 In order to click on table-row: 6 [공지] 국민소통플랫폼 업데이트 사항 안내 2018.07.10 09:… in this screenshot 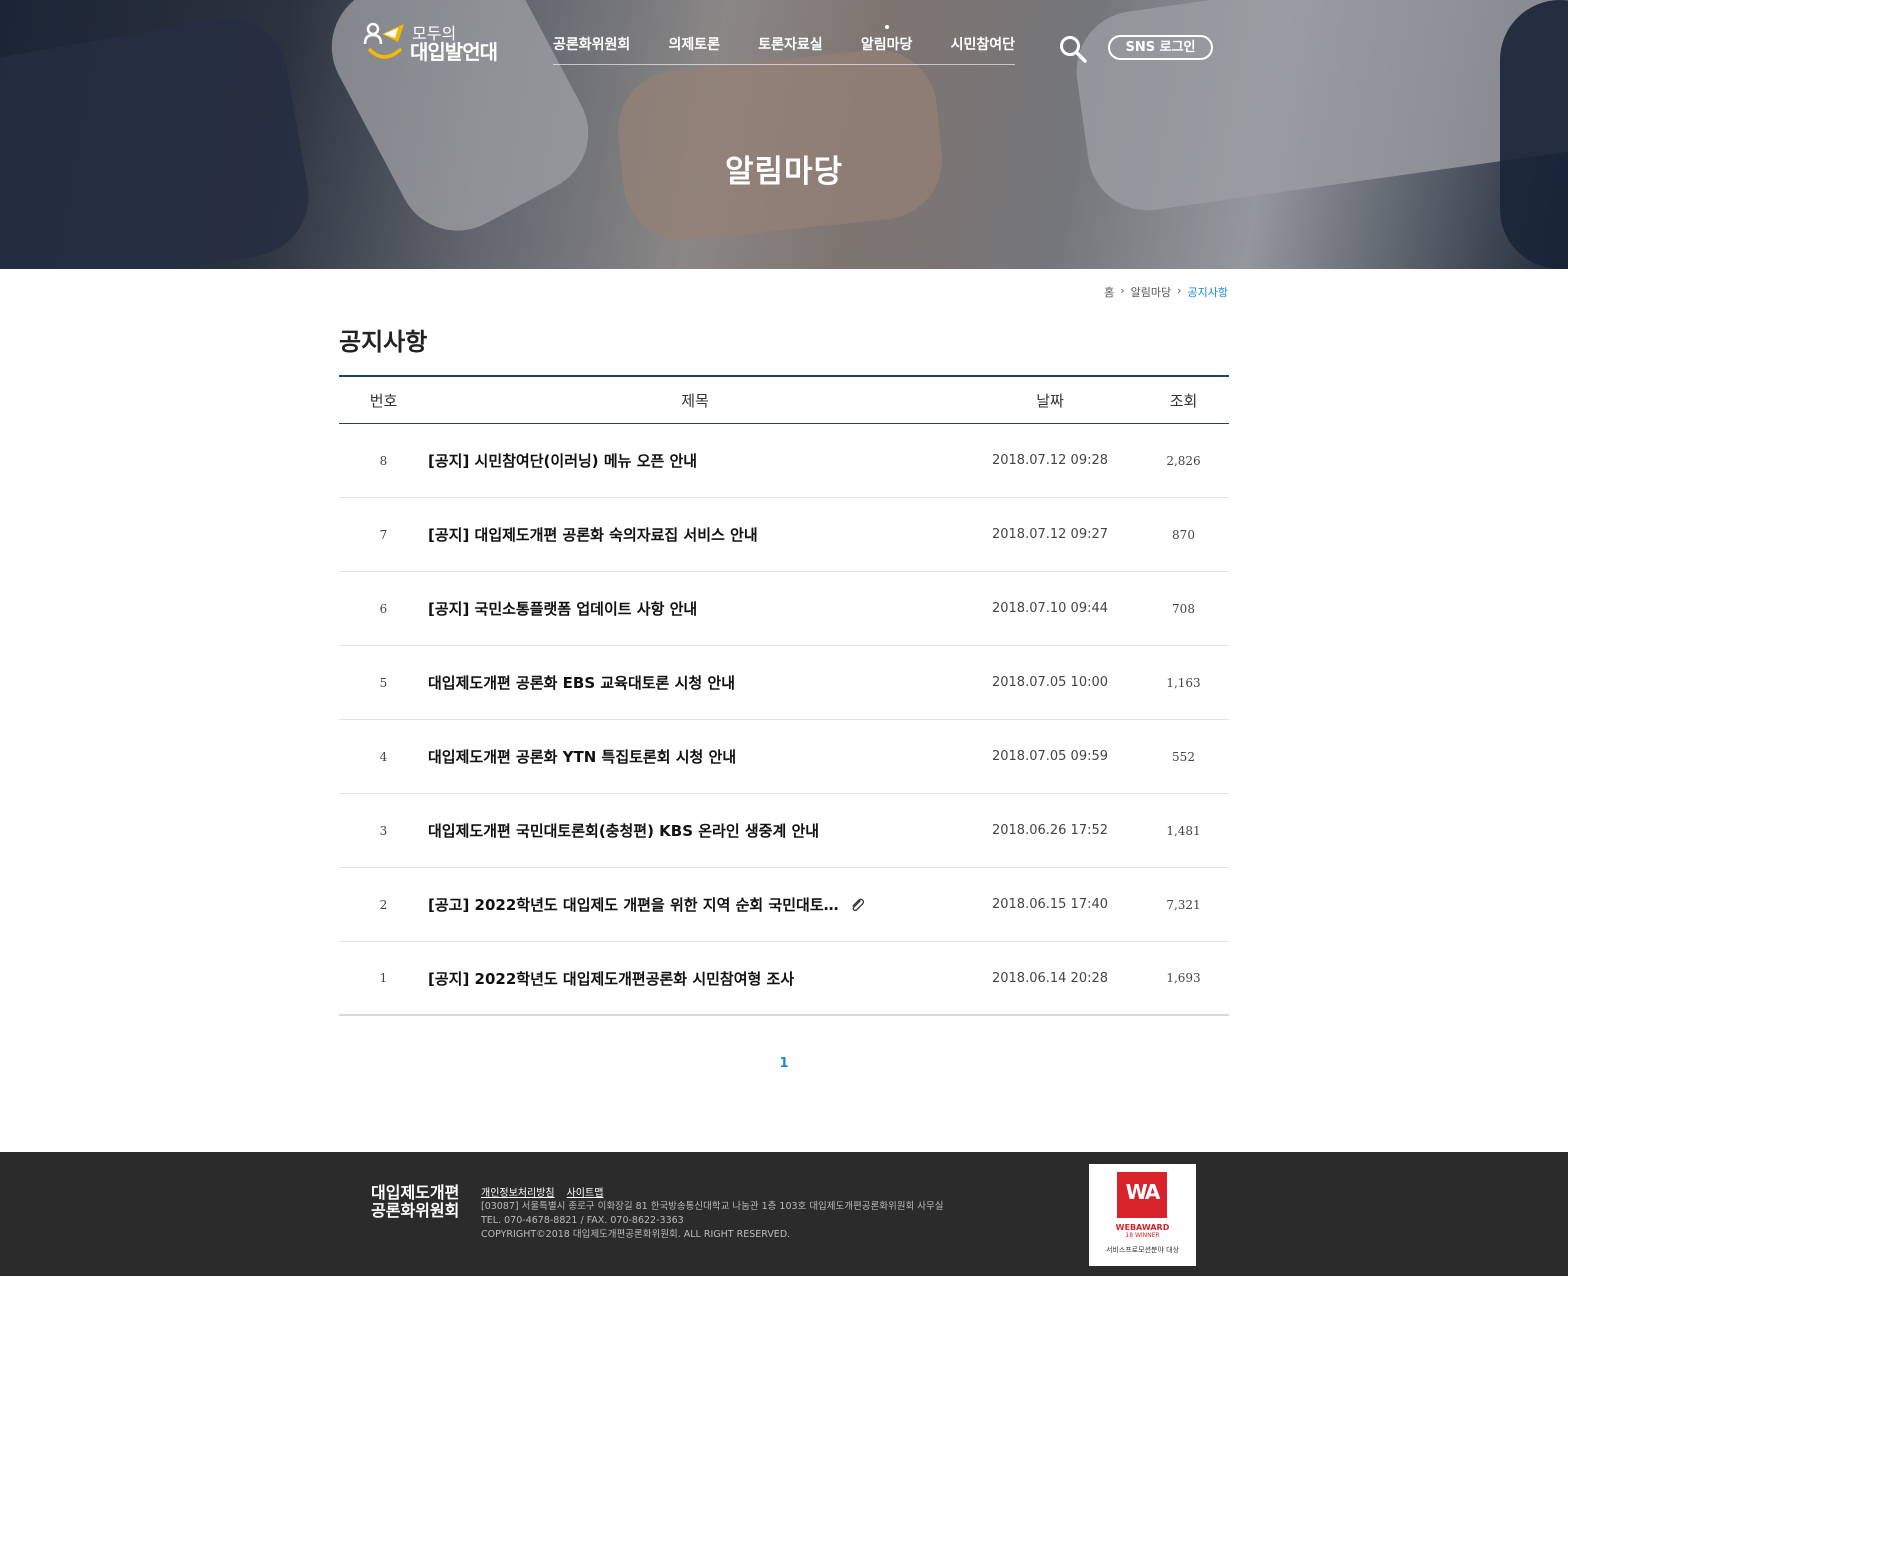, I will do `click(784, 609)`.